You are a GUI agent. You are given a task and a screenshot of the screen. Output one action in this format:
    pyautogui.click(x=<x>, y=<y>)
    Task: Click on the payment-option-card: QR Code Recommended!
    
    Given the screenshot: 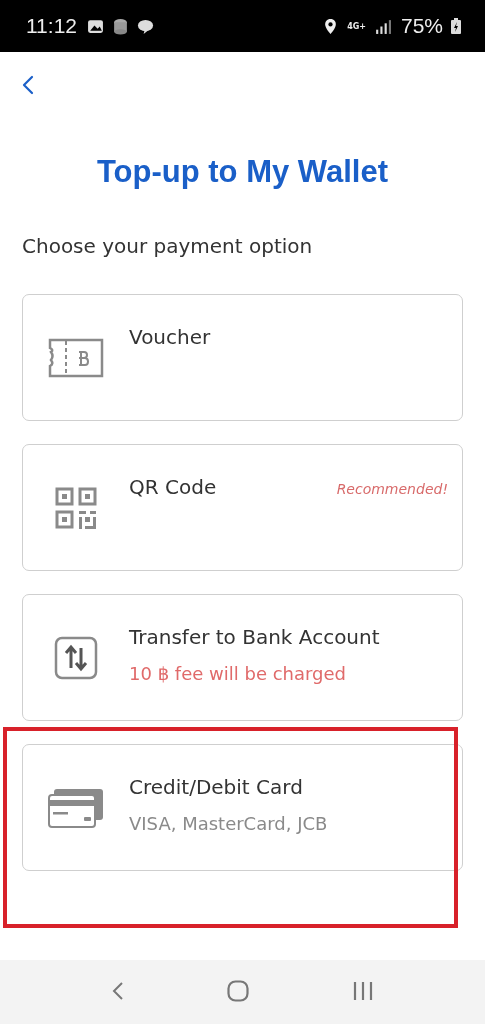 What is the action you would take?
    pyautogui.click(x=242, y=507)
    